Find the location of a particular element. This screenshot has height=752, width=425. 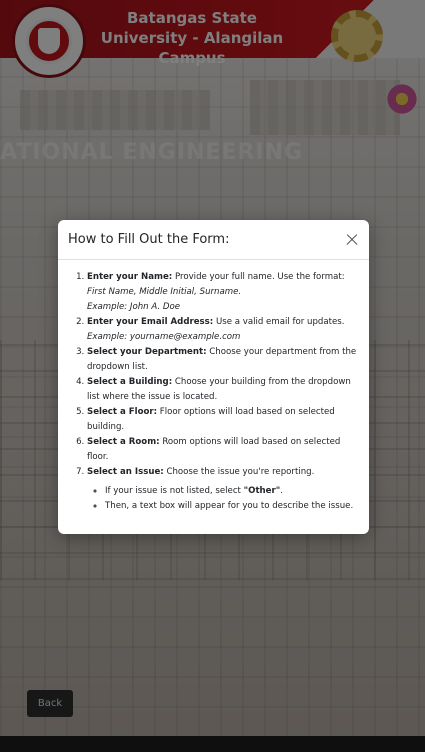

step-label: Select an Issue: is located at coordinates (125, 472).